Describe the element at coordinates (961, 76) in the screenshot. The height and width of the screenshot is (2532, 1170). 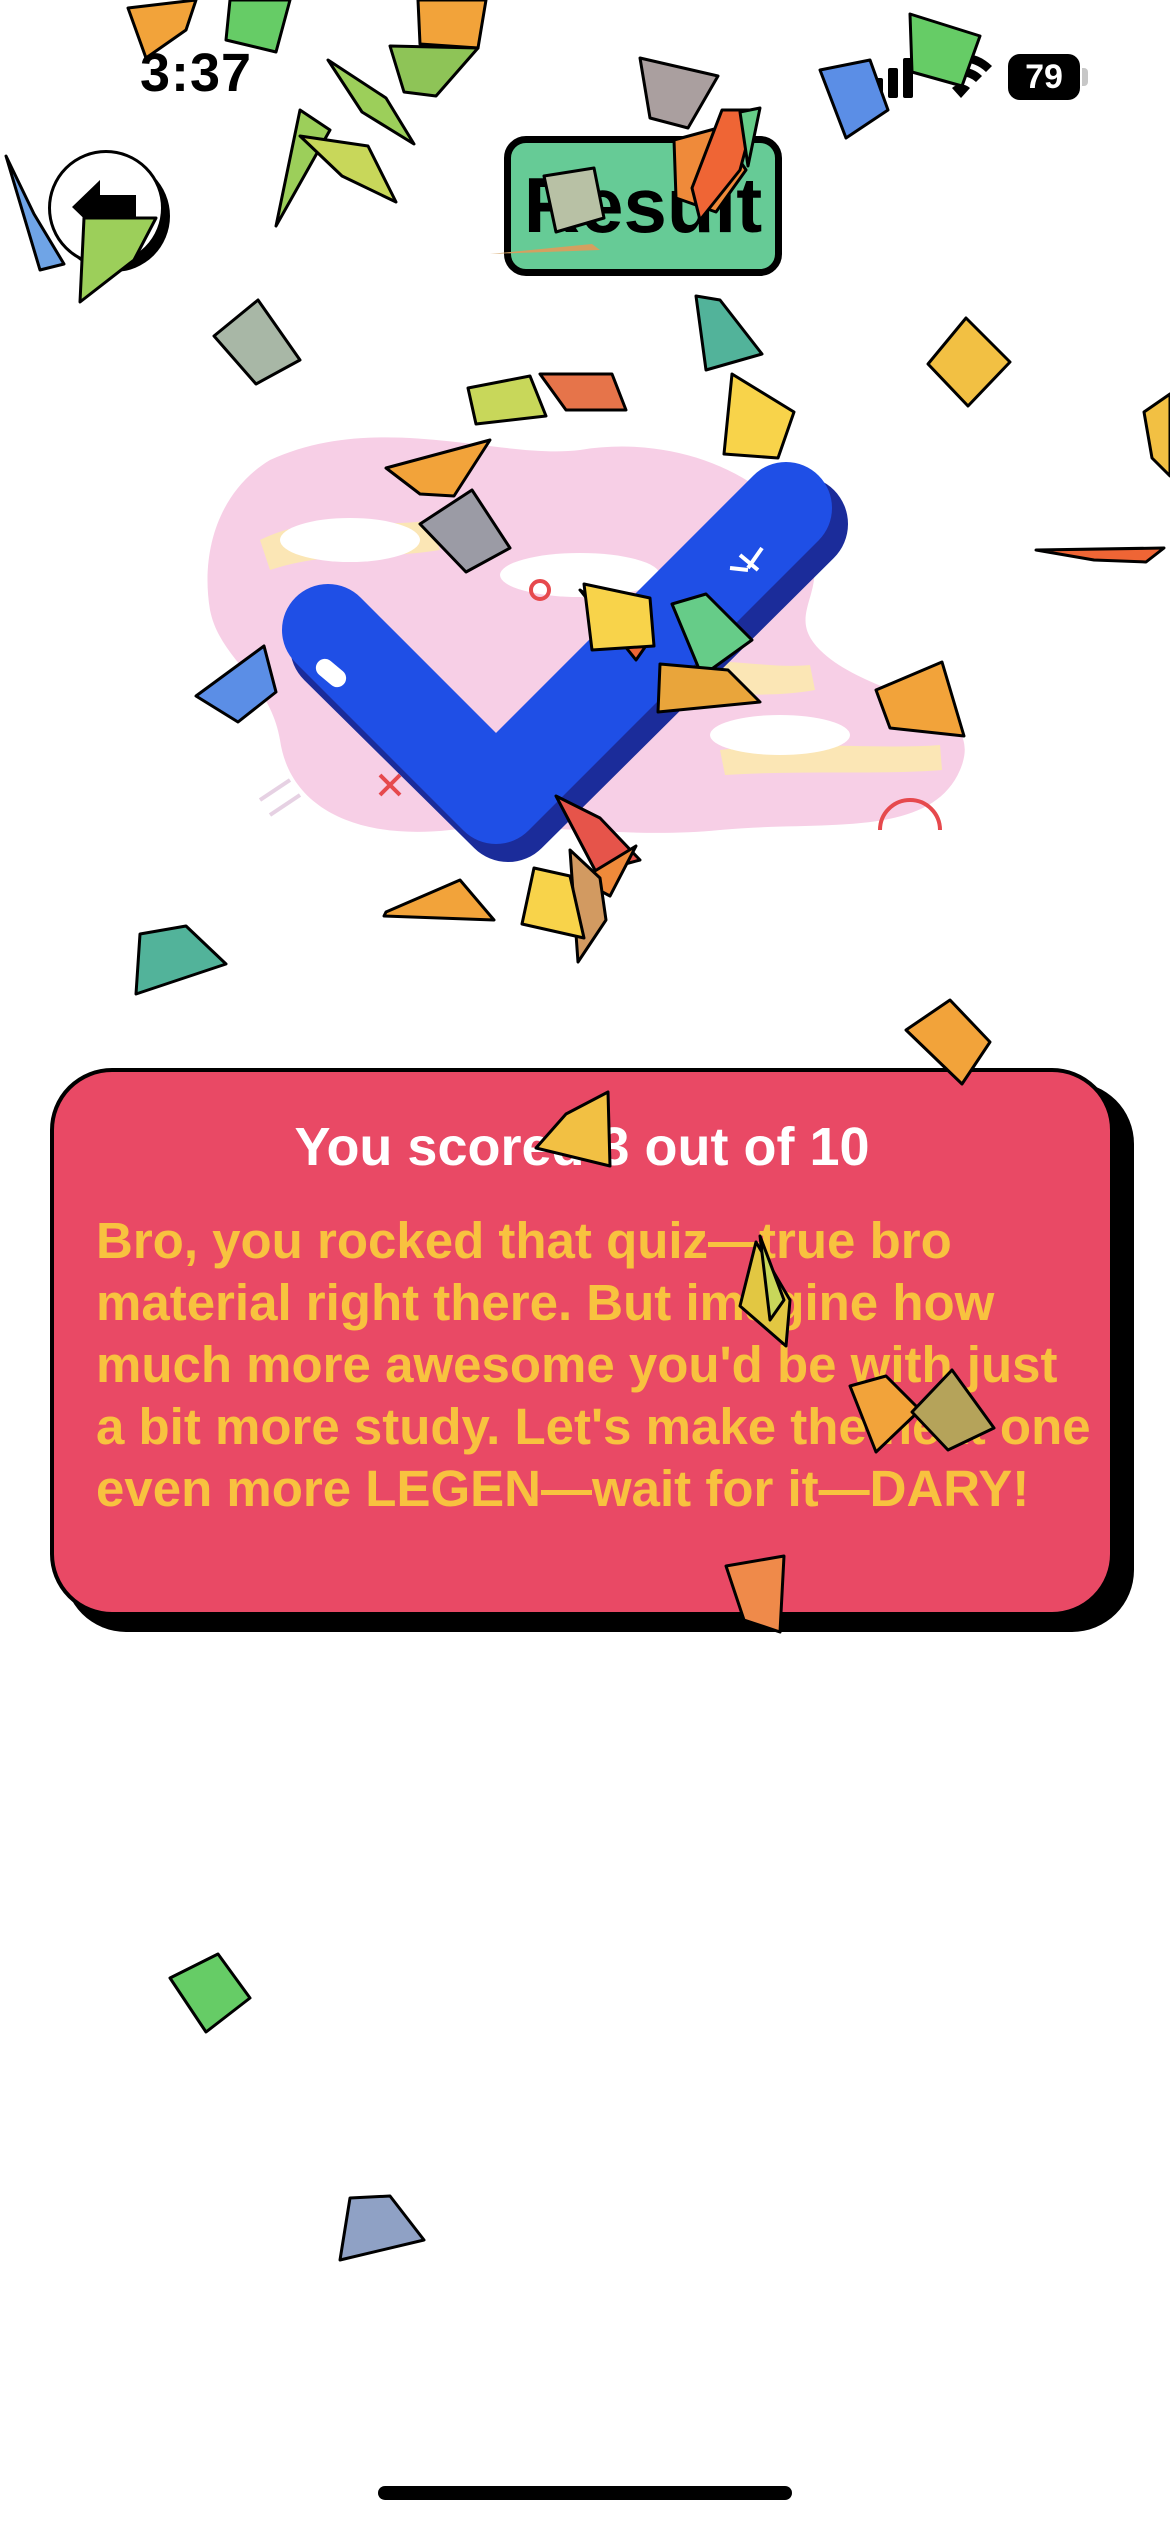
I see `wifi-icon` at that location.